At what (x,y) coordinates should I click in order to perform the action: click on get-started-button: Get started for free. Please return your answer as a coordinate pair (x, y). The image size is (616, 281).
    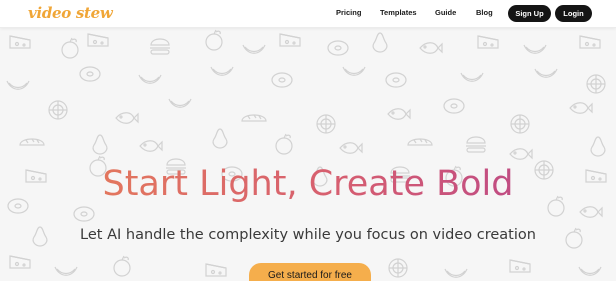
    Looking at the image, I should click on (310, 272).